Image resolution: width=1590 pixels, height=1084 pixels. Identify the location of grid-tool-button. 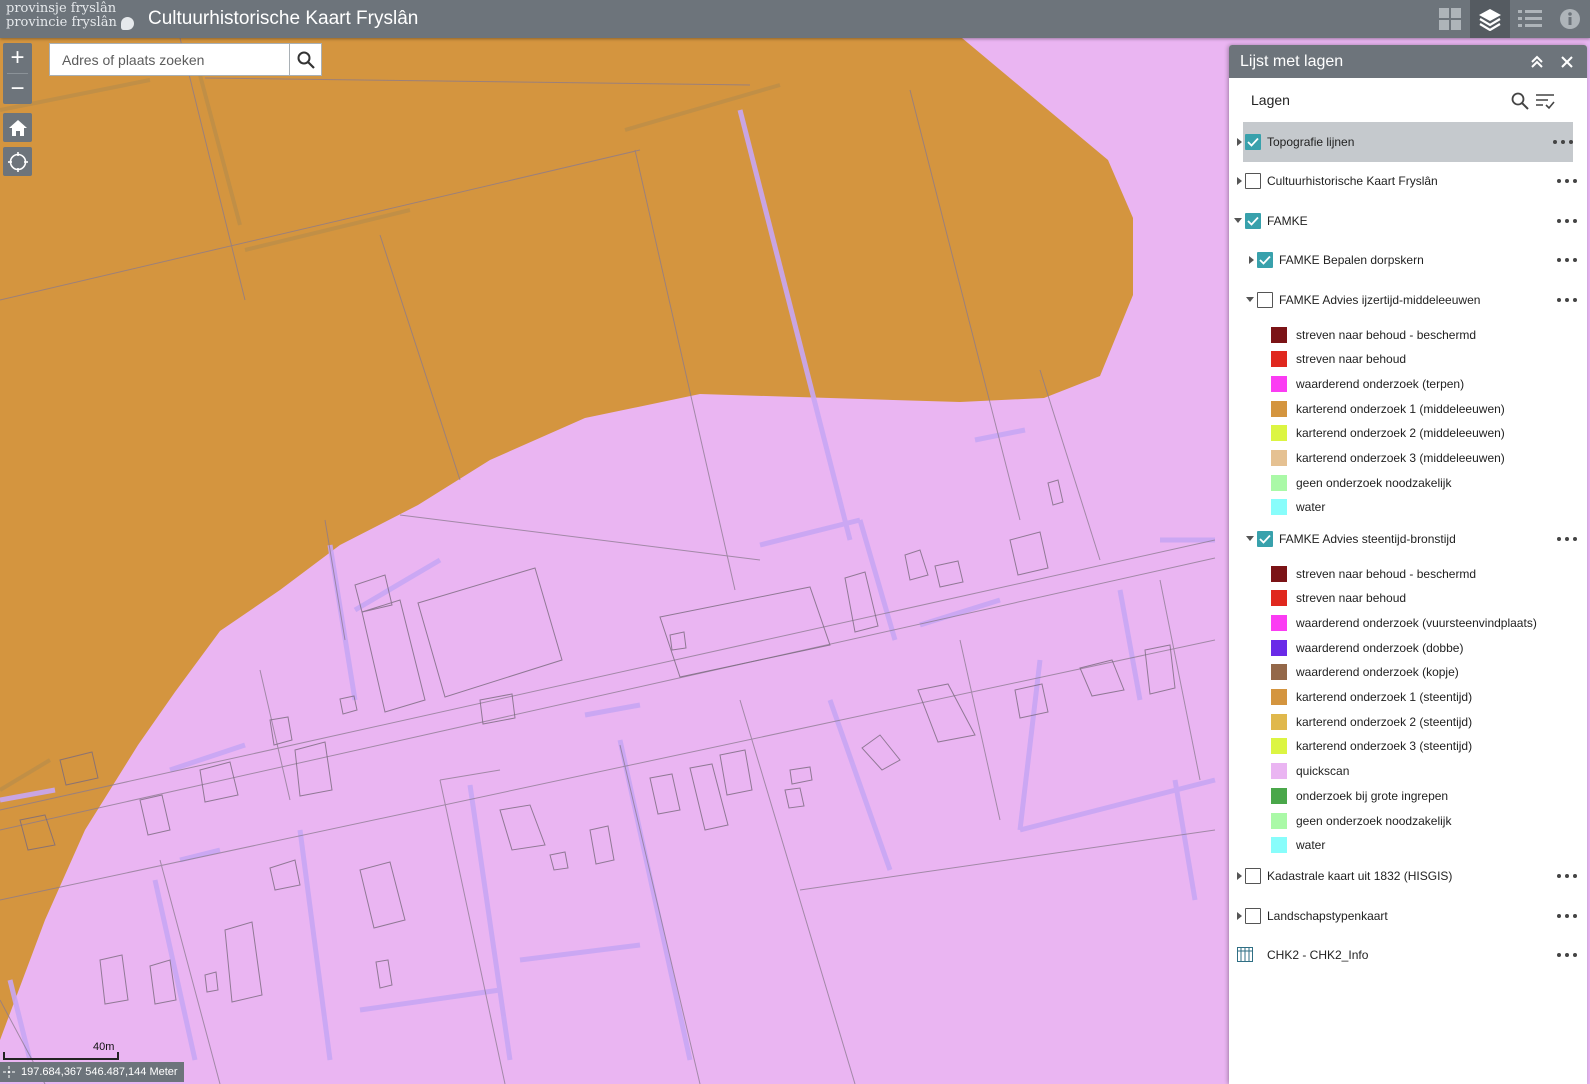
(1450, 19).